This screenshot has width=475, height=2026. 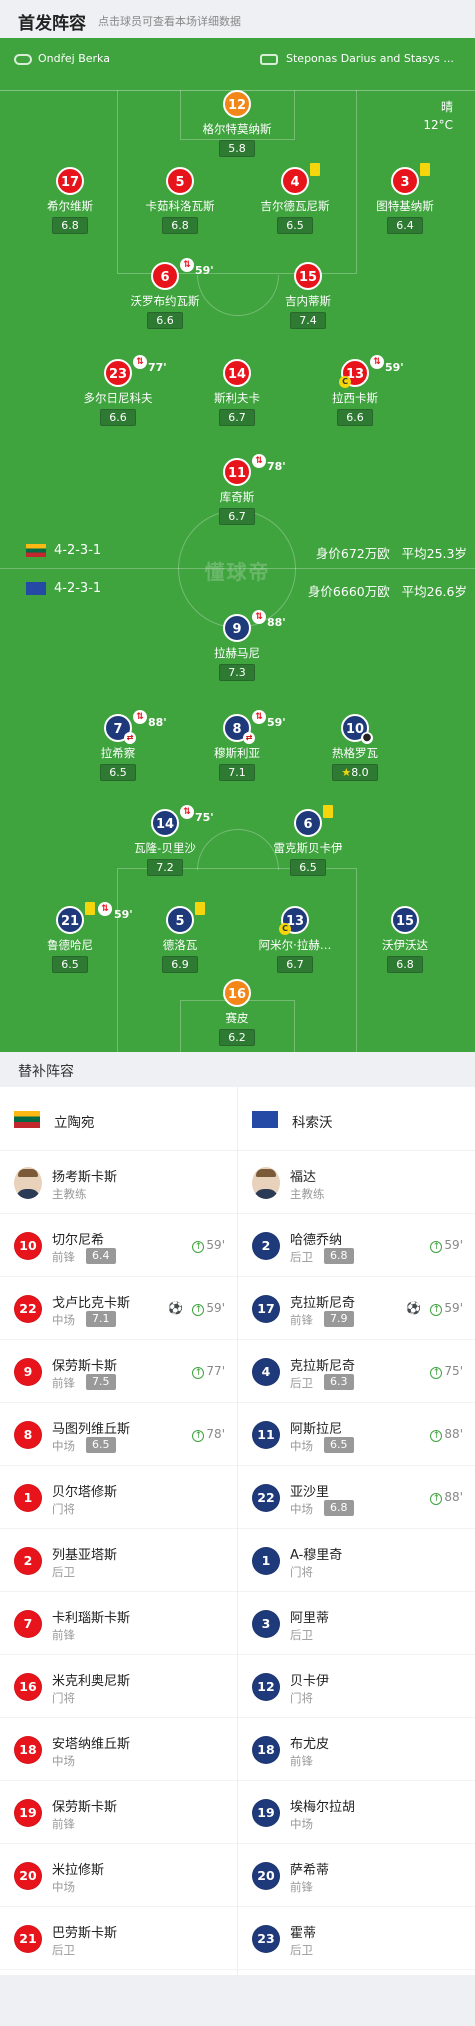 I want to click on player-away-20: 15 沃伊沃达 6.8, so click(x=405, y=939).